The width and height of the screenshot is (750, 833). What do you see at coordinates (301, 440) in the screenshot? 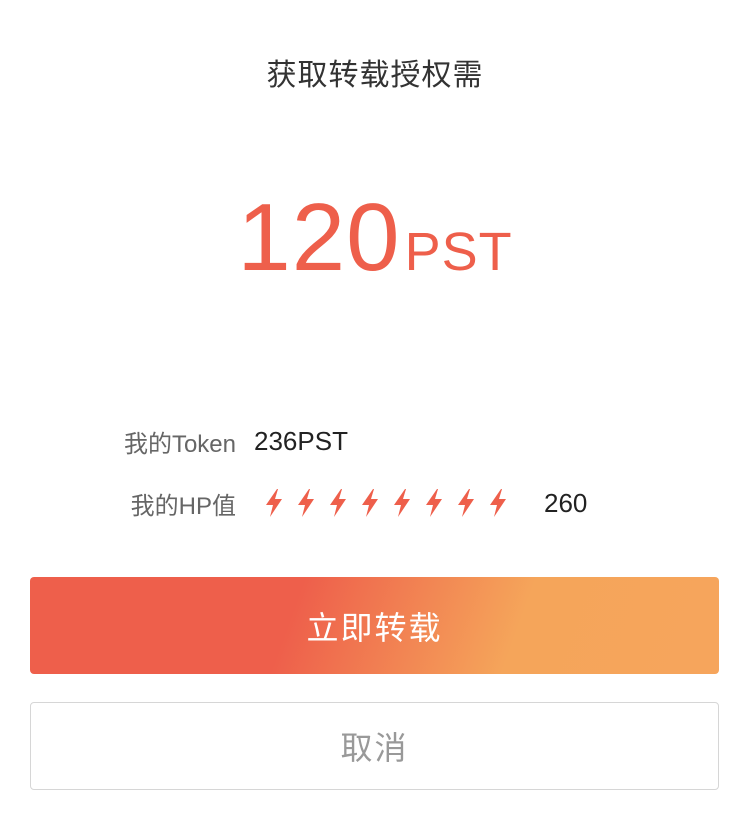
I see `token-value: 236PST` at bounding box center [301, 440].